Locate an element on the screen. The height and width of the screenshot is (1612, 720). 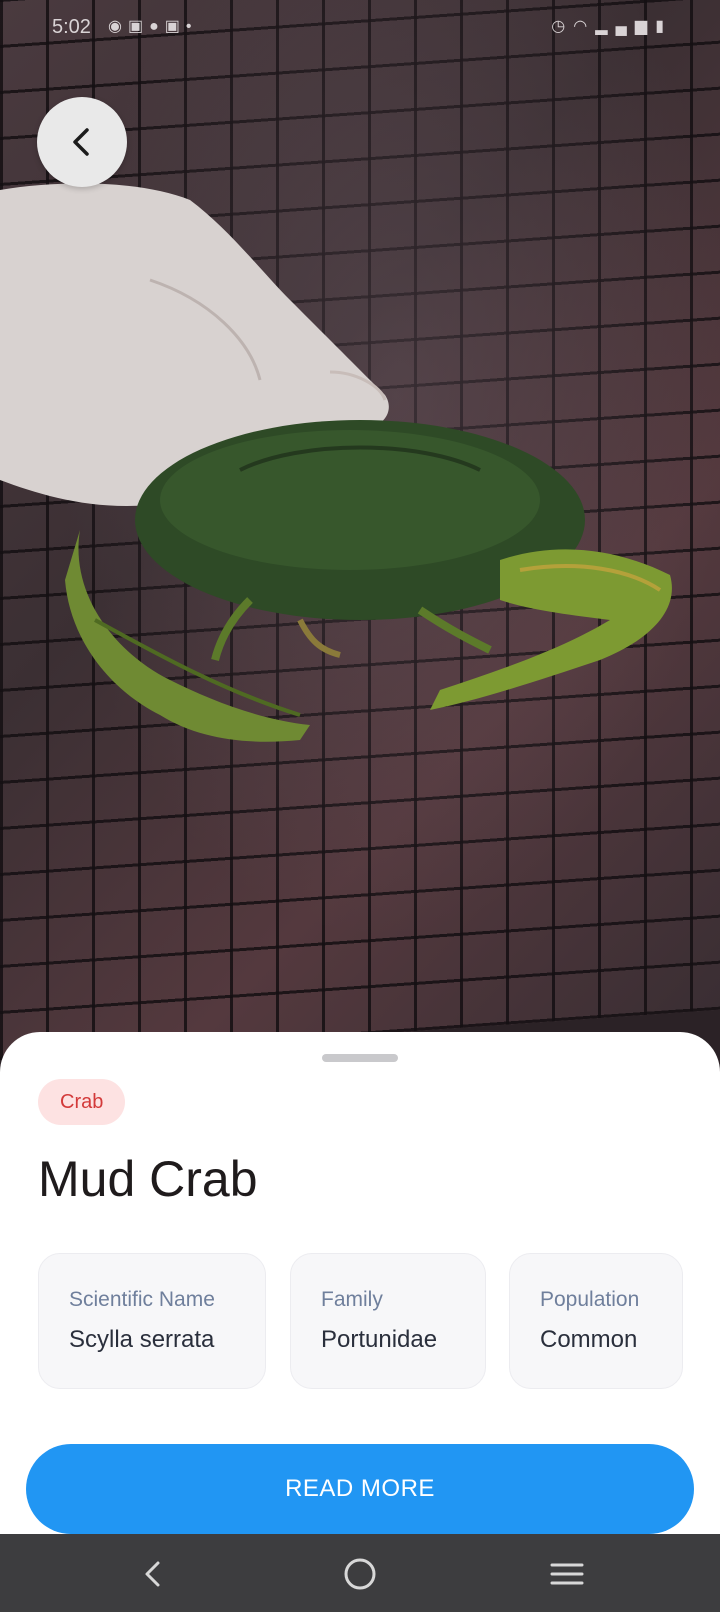
alarm-icon: ◷ is located at coordinates (562, 26).